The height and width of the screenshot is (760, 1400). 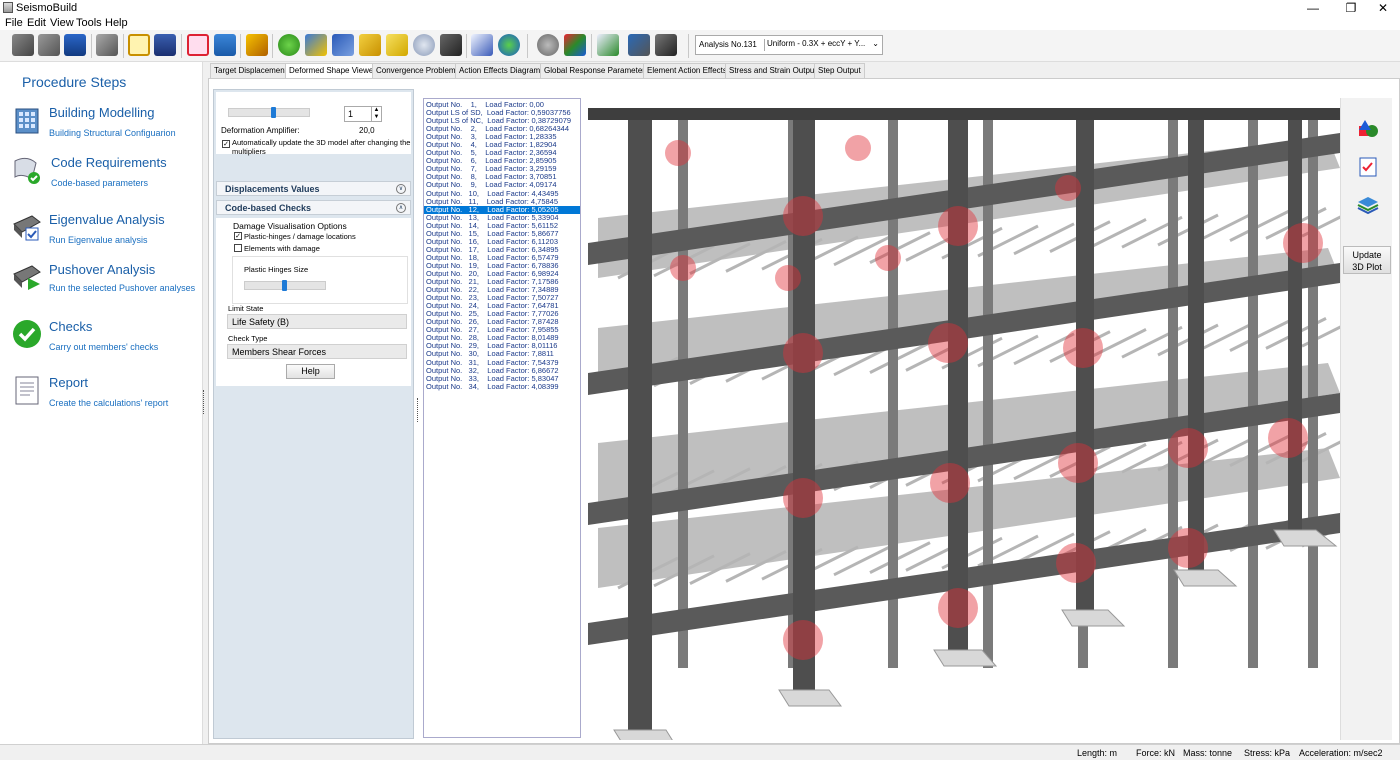 I want to click on notes-icon, so click(x=397, y=45).